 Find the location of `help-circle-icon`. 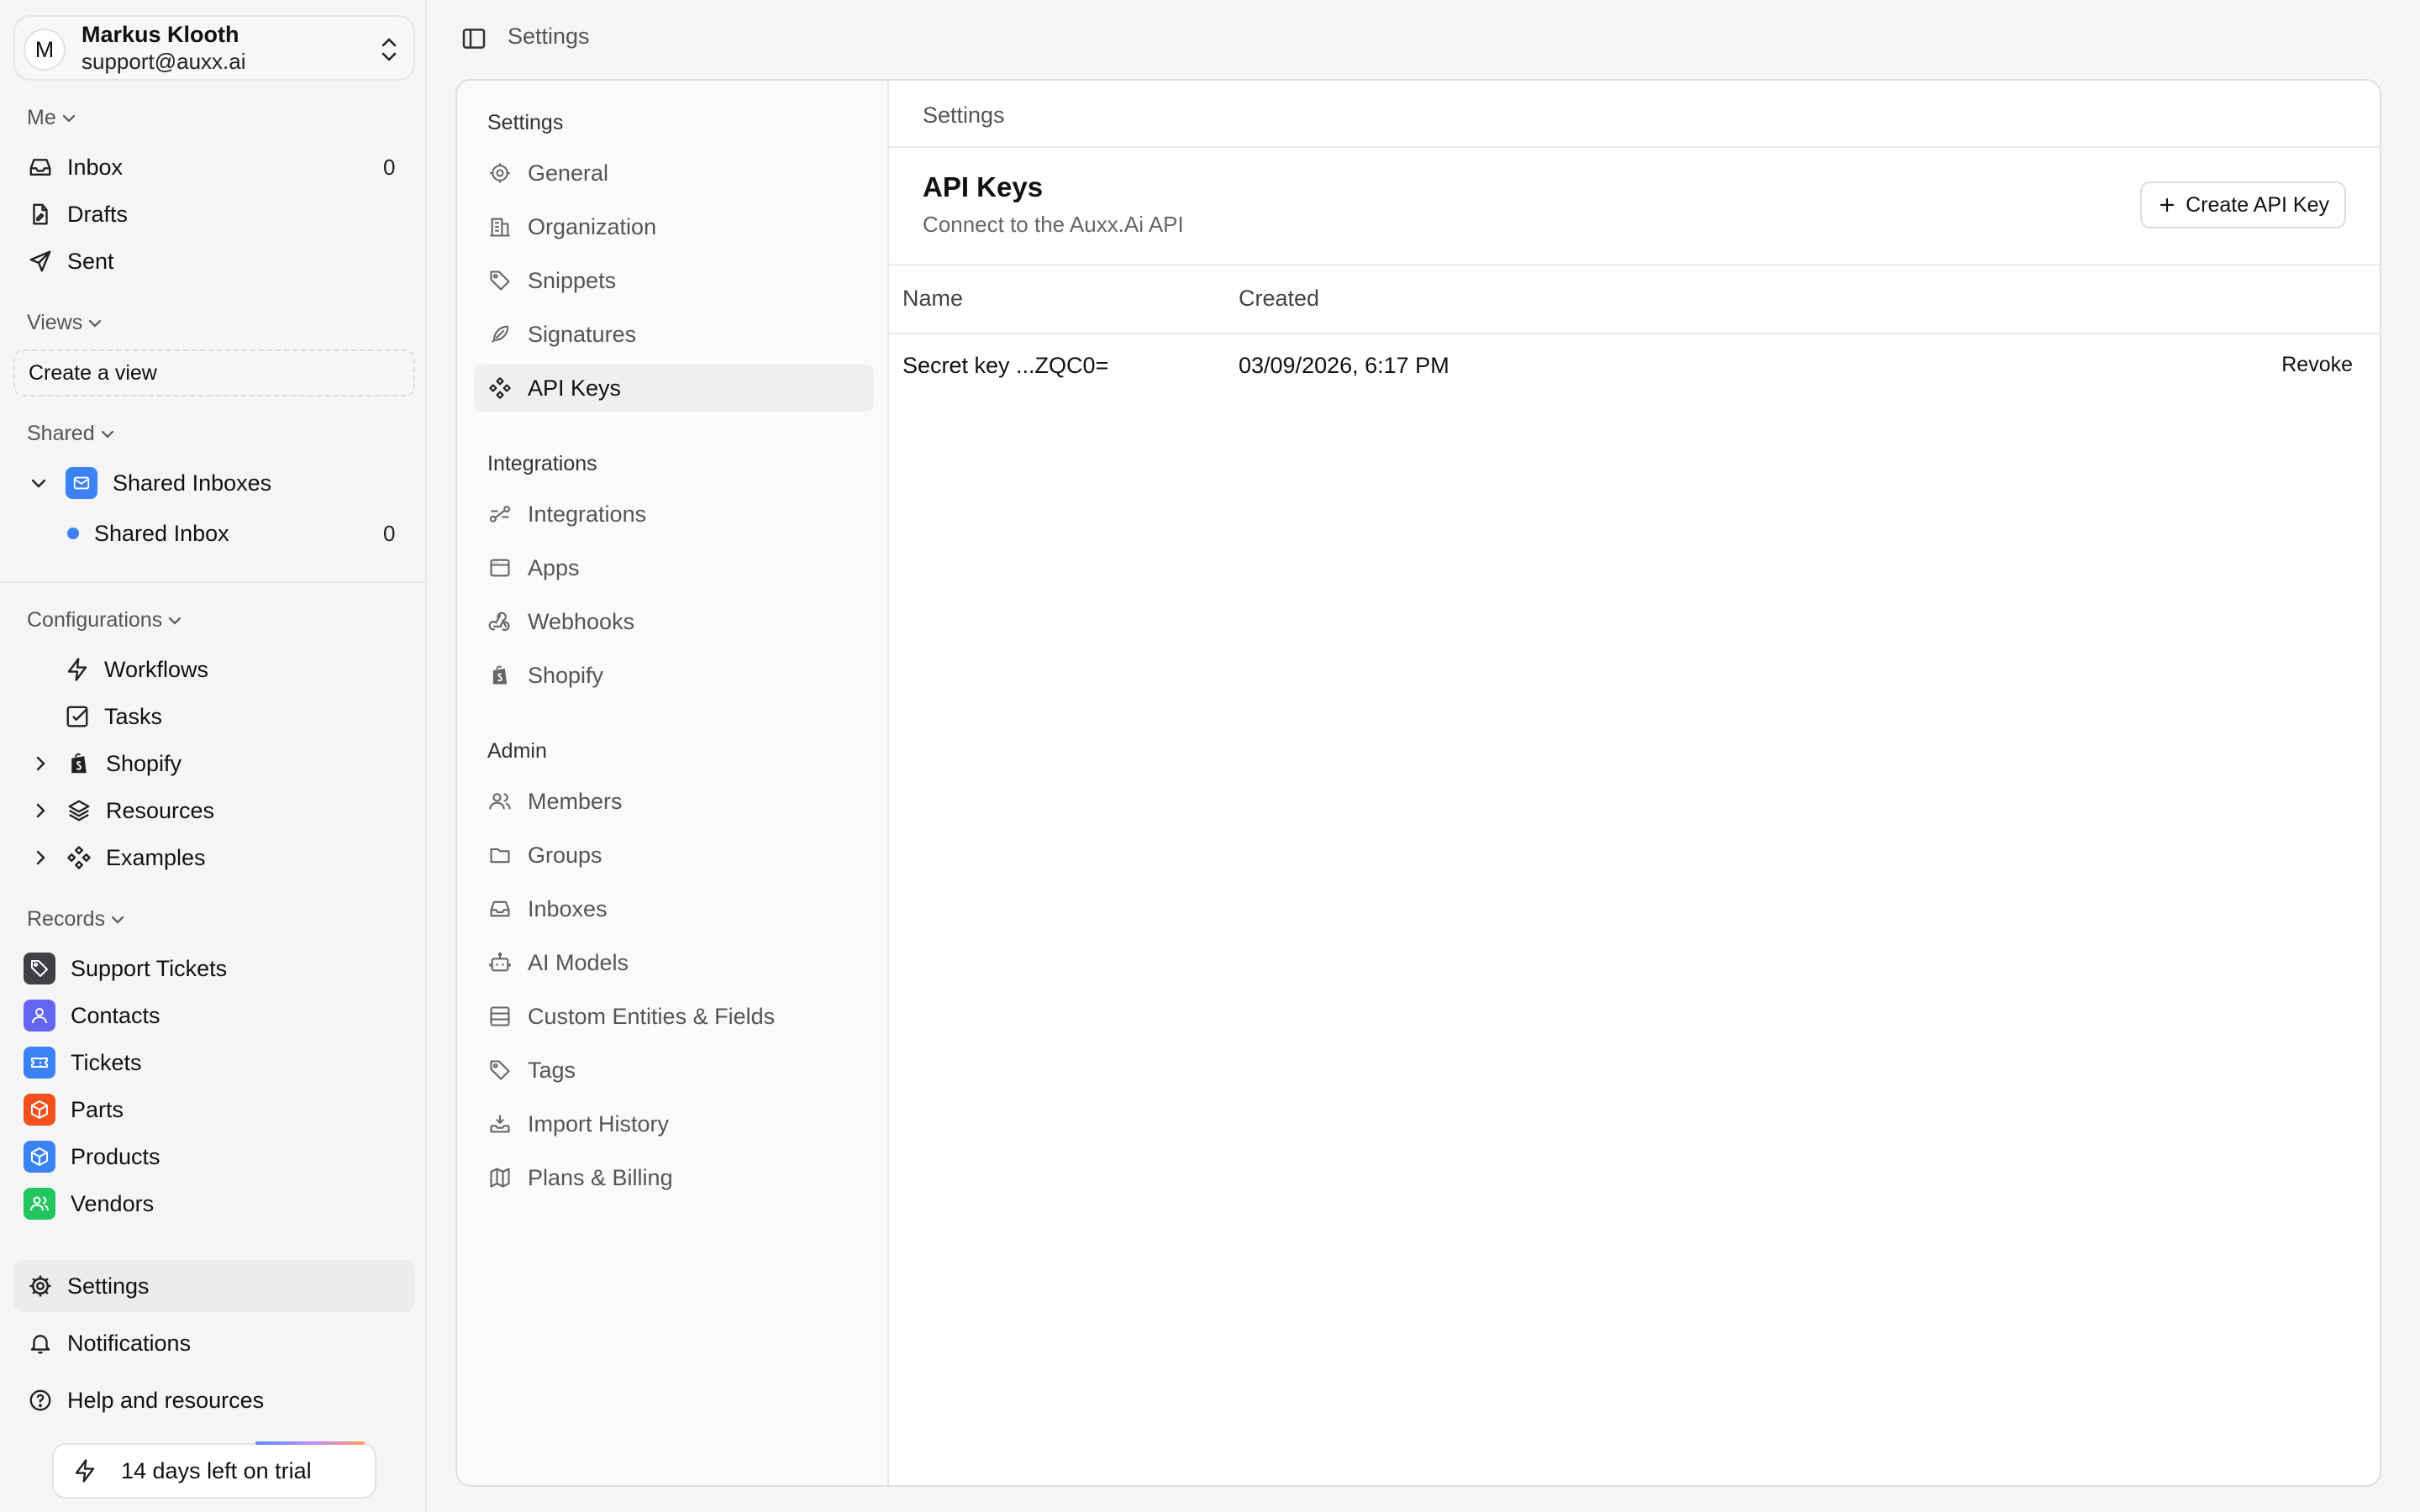

help-circle-icon is located at coordinates (40, 1400).